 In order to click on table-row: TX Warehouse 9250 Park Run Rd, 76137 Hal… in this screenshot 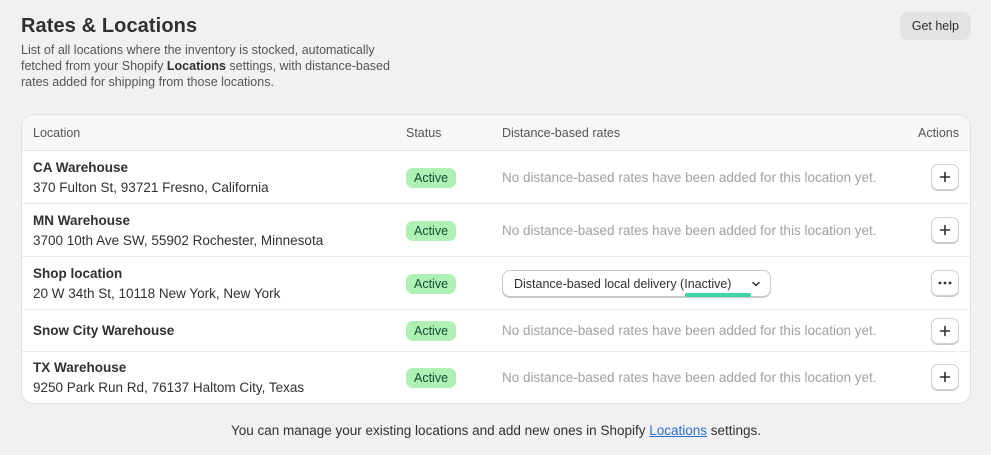, I will do `click(496, 377)`.